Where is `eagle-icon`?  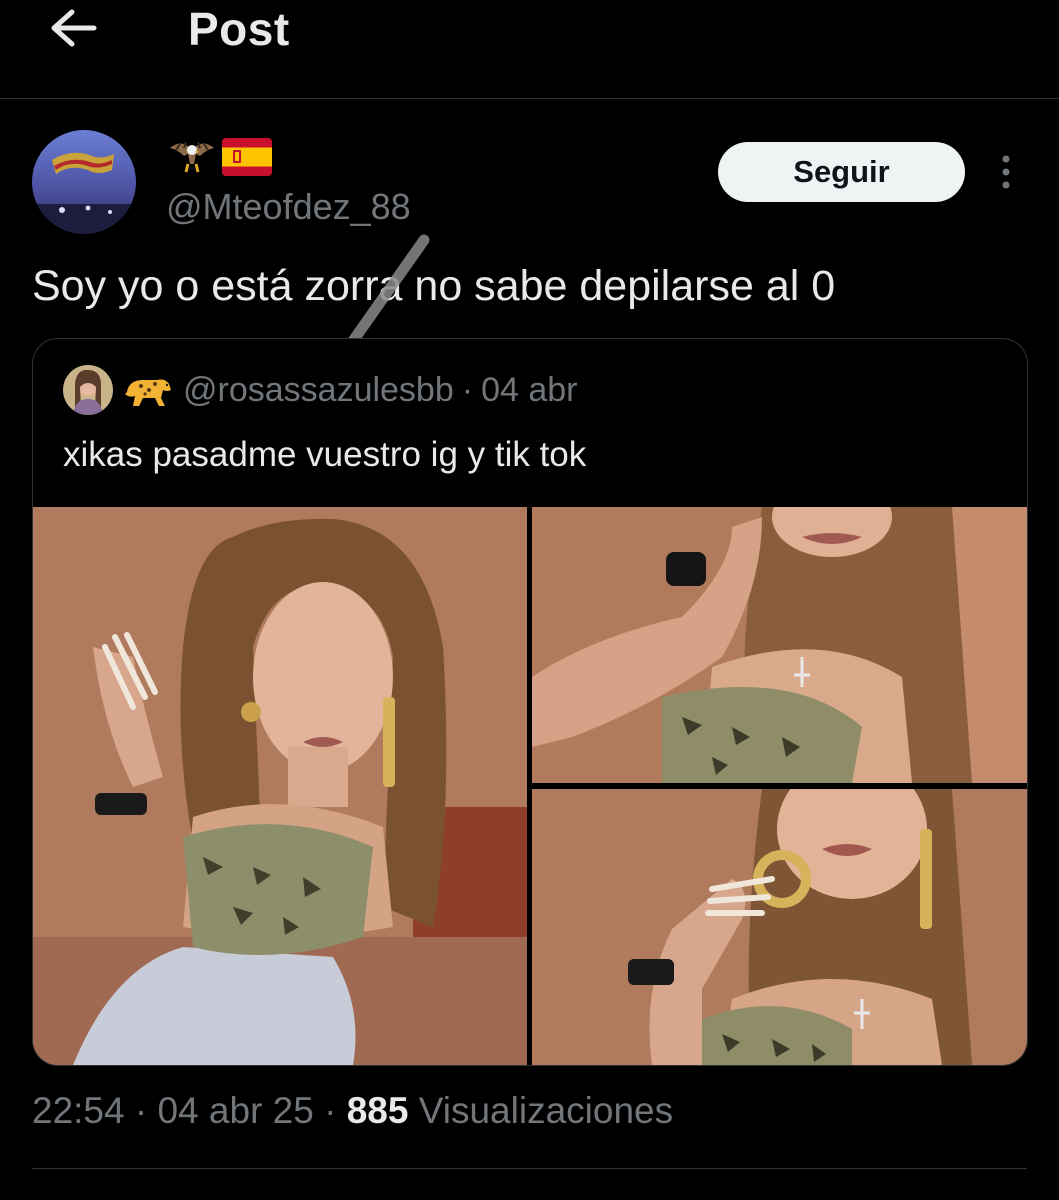
eagle-icon is located at coordinates (192, 157).